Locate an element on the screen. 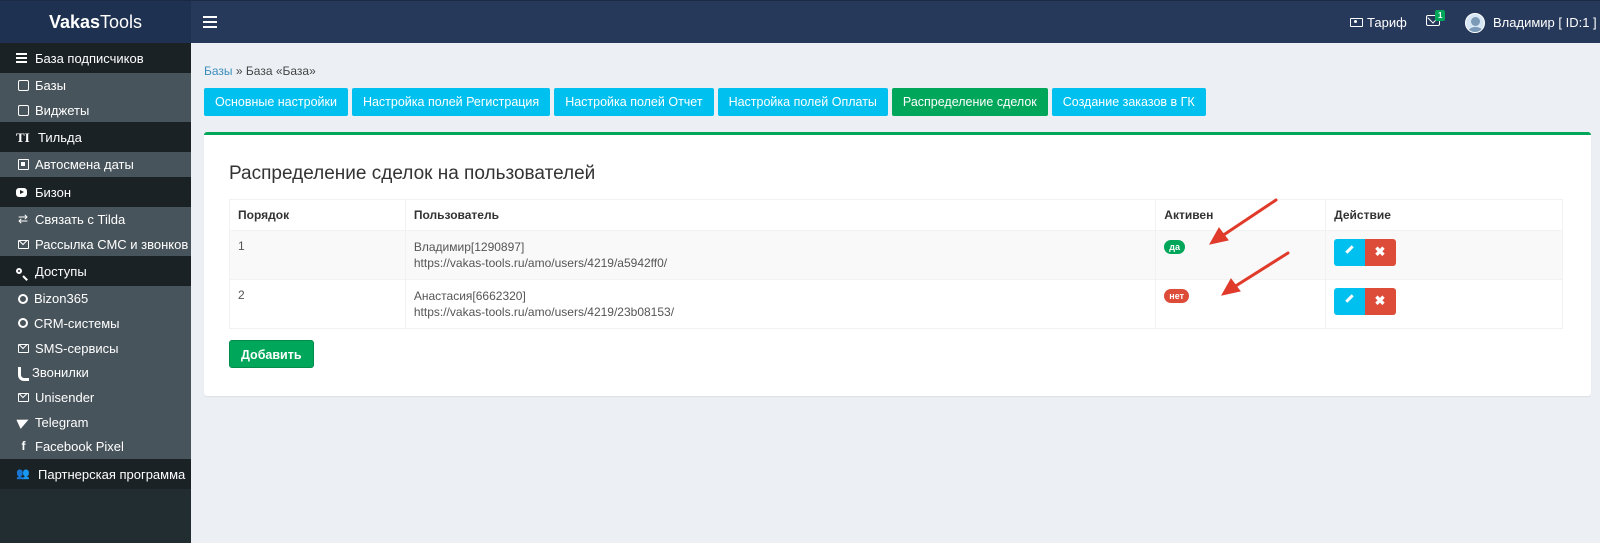 Image resolution: width=1600 pixels, height=543 pixels. sidebar-item: f Facebook Pixel is located at coordinates (95, 447).